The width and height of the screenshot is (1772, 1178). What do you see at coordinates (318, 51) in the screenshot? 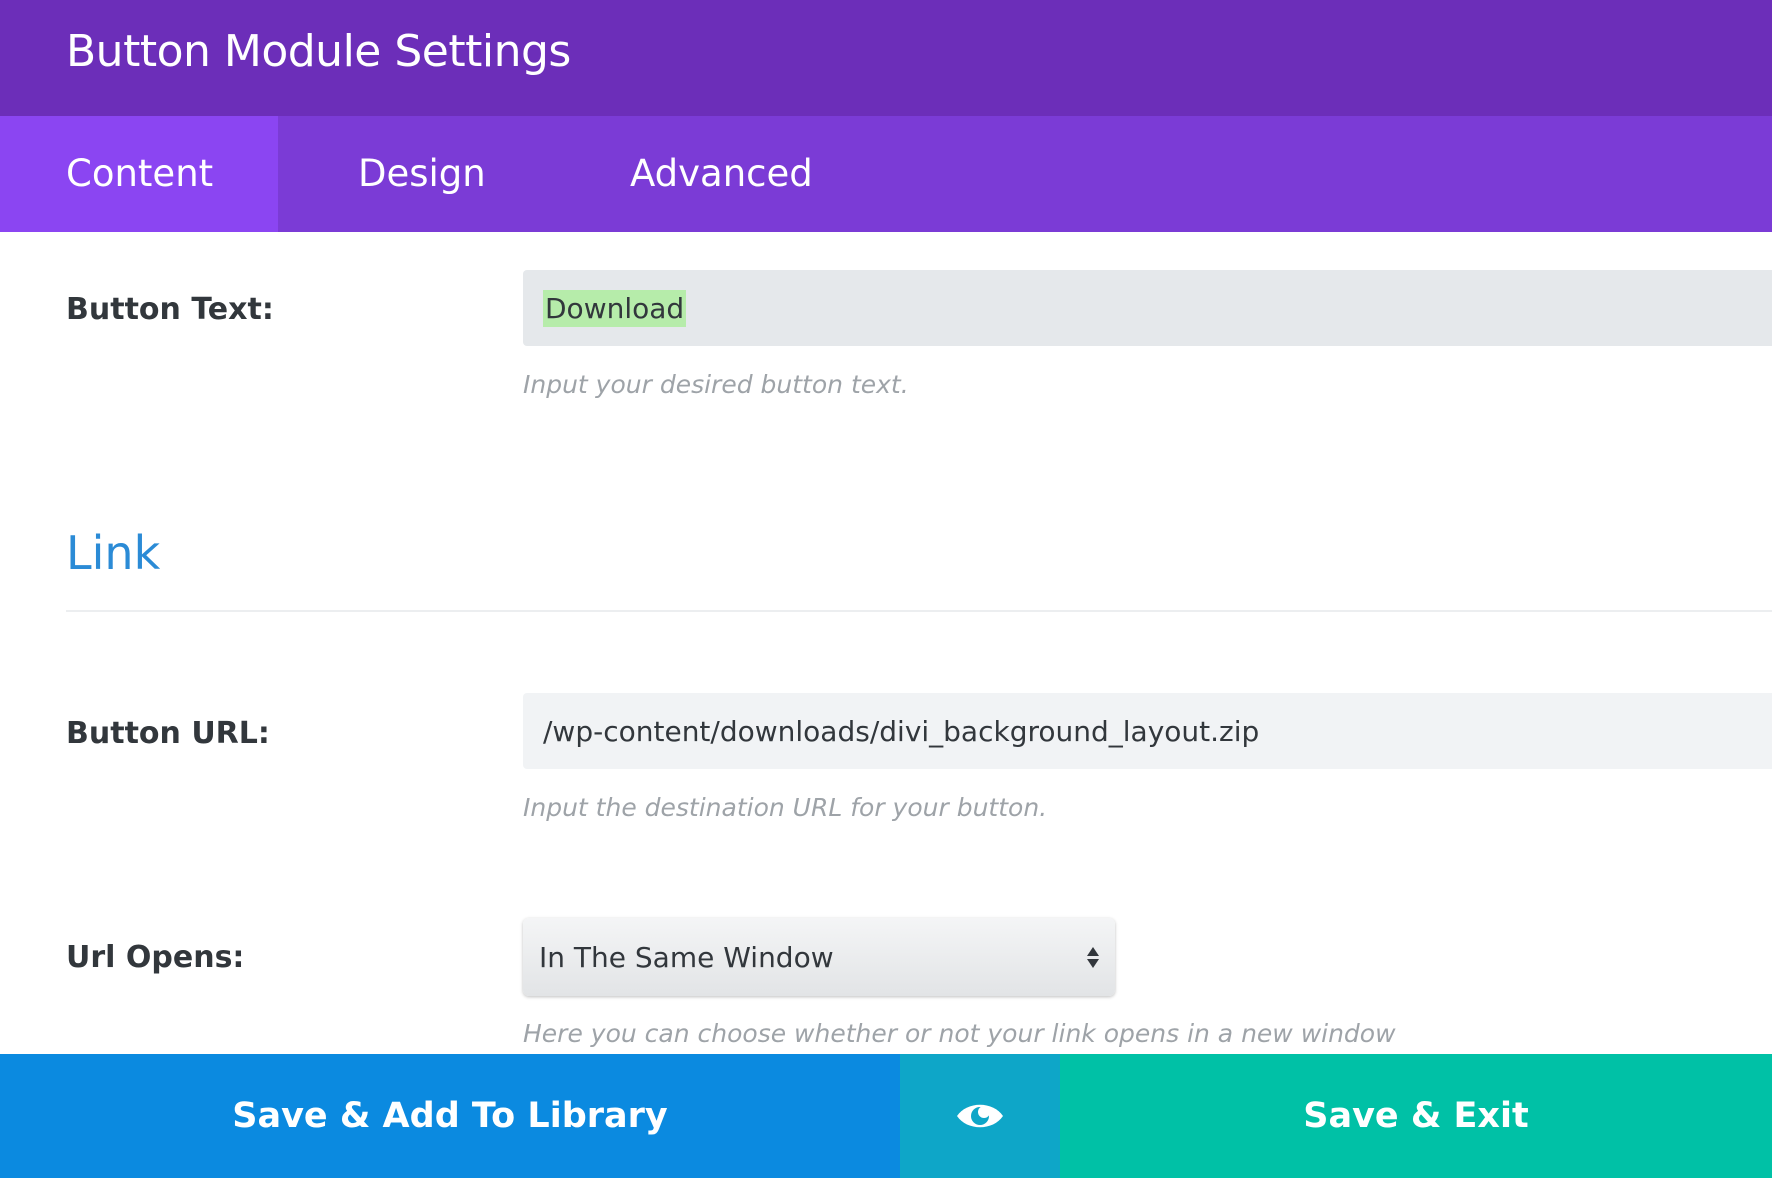
I see `modal-title: Button Module Settings` at bounding box center [318, 51].